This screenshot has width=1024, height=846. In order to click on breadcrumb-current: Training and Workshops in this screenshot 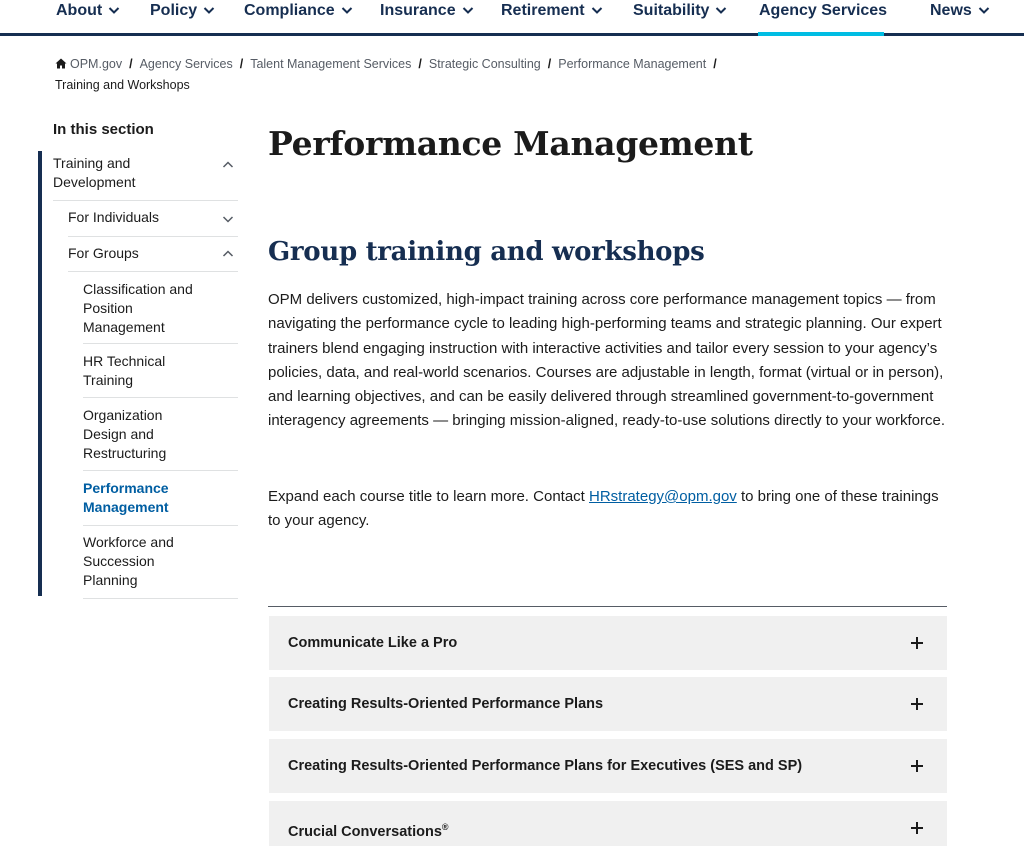, I will do `click(122, 85)`.